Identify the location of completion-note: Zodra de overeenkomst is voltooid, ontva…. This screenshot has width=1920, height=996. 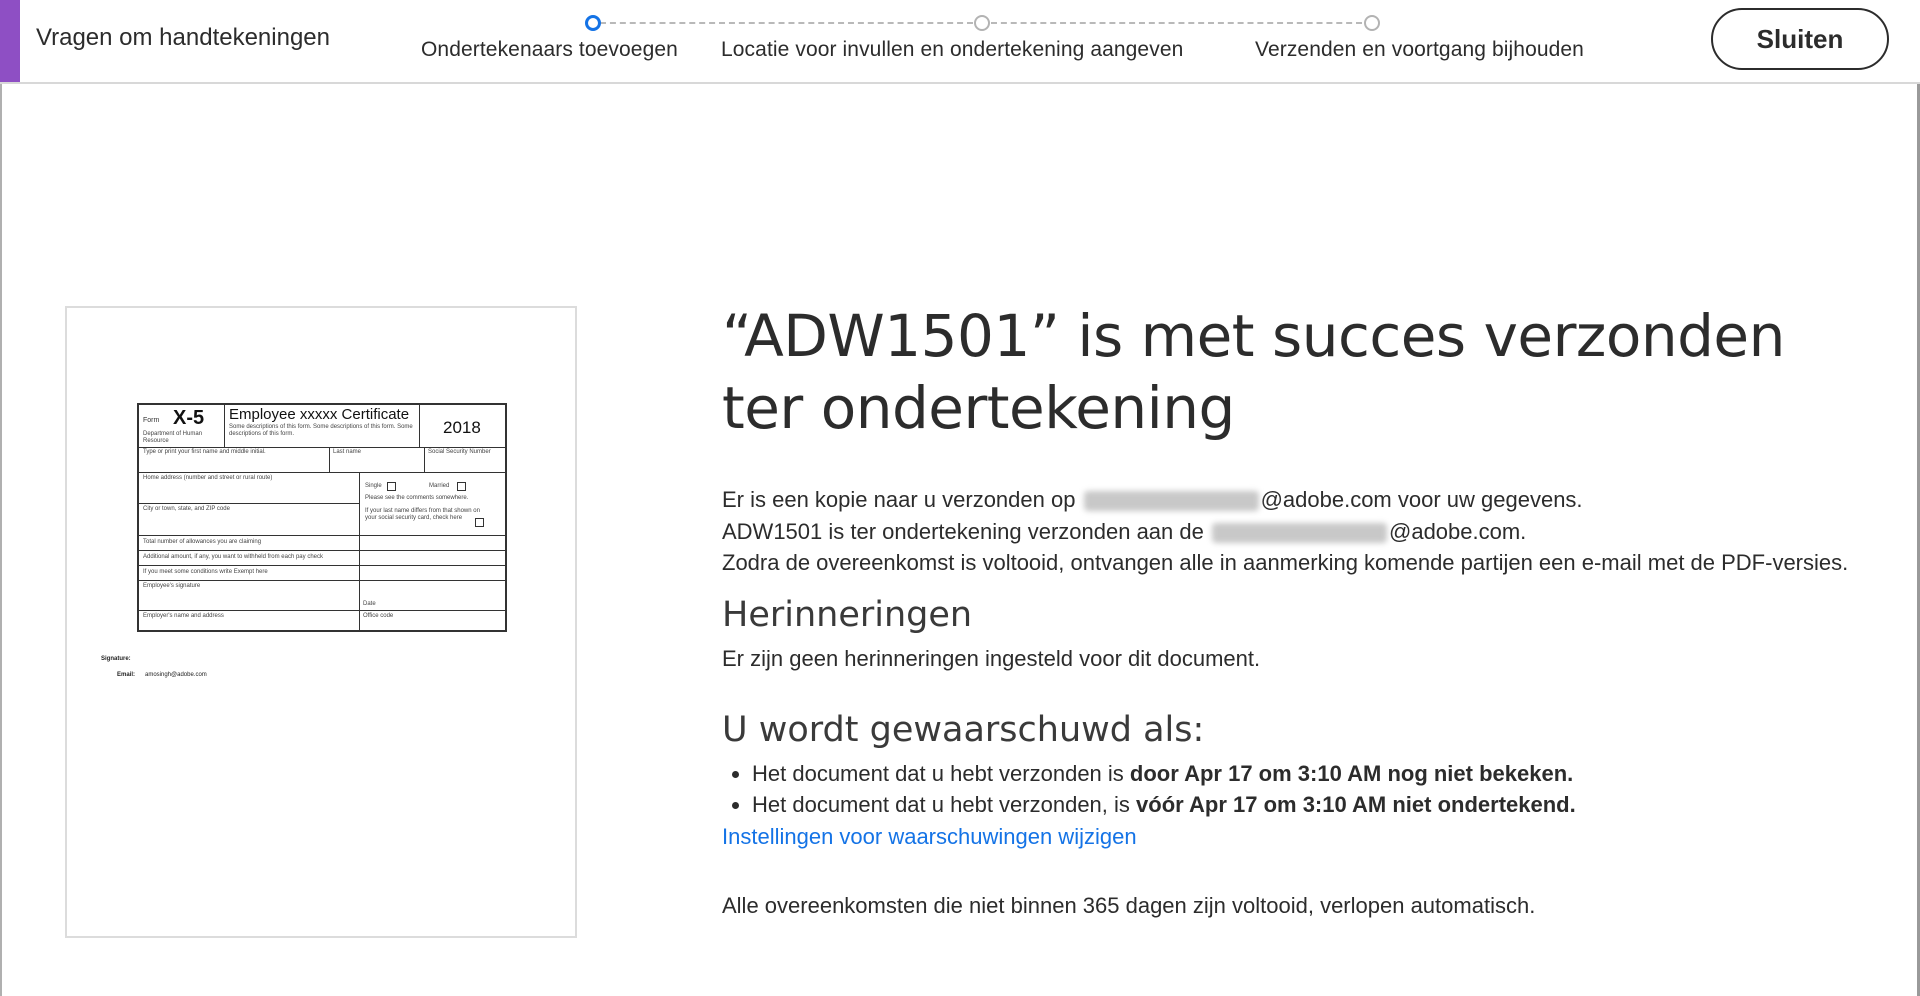
(1285, 562).